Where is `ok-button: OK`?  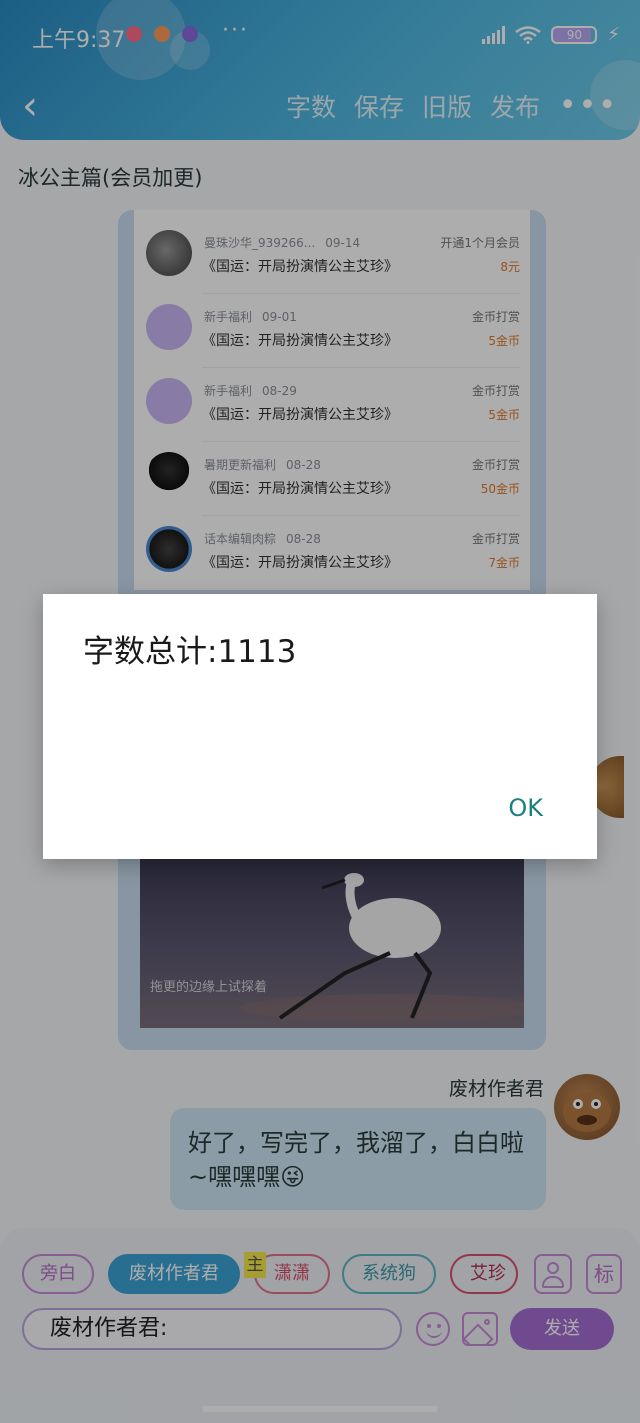 ok-button: OK is located at coordinates (525, 808).